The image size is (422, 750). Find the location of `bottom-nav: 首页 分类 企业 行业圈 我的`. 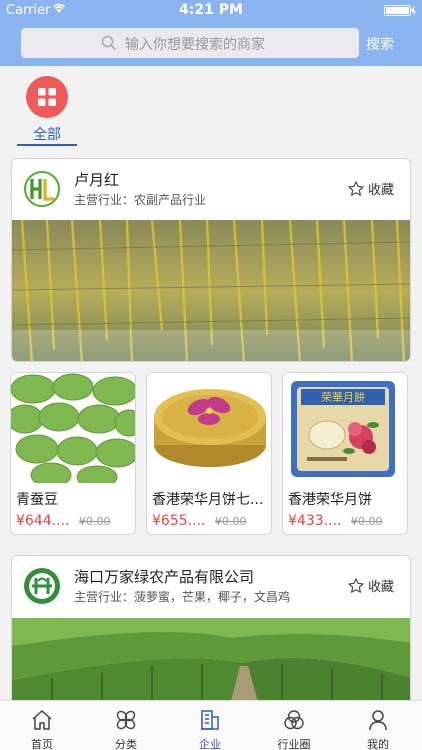

bottom-nav: 首页 分类 企业 行业圈 我的 is located at coordinates (211, 725).